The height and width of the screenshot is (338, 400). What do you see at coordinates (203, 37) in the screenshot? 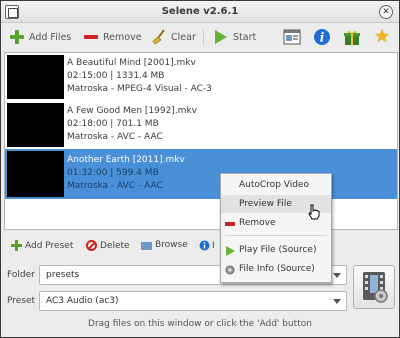
I see `toolbar-separator` at bounding box center [203, 37].